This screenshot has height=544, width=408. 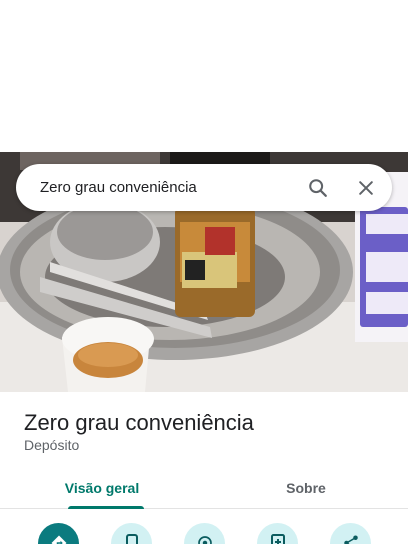 I want to click on save-icon, so click(x=278, y=539).